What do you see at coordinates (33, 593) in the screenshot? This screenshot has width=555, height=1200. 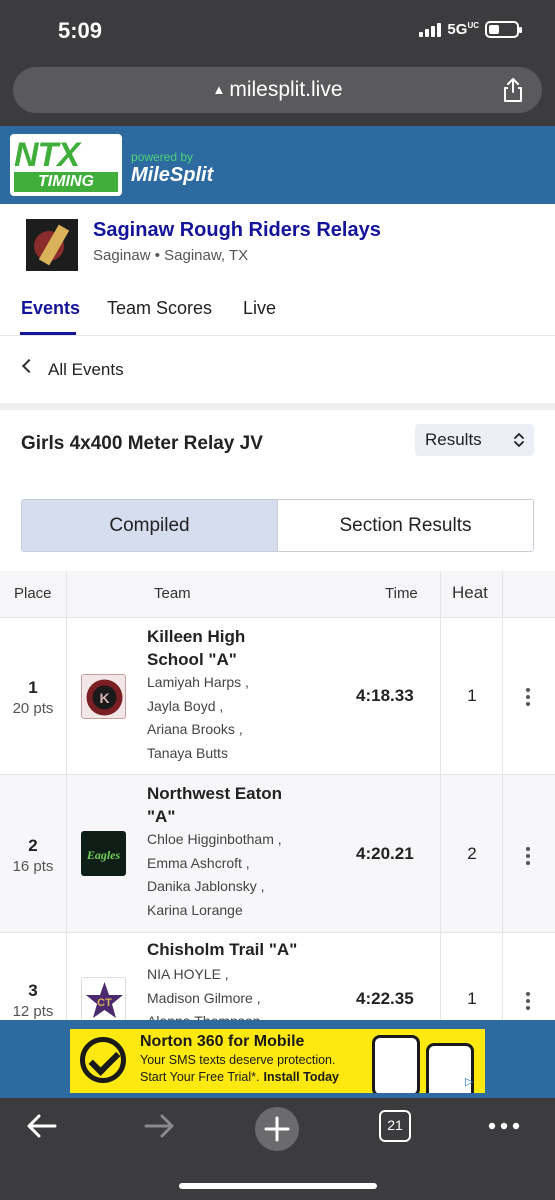 I see `header-place: Place` at bounding box center [33, 593].